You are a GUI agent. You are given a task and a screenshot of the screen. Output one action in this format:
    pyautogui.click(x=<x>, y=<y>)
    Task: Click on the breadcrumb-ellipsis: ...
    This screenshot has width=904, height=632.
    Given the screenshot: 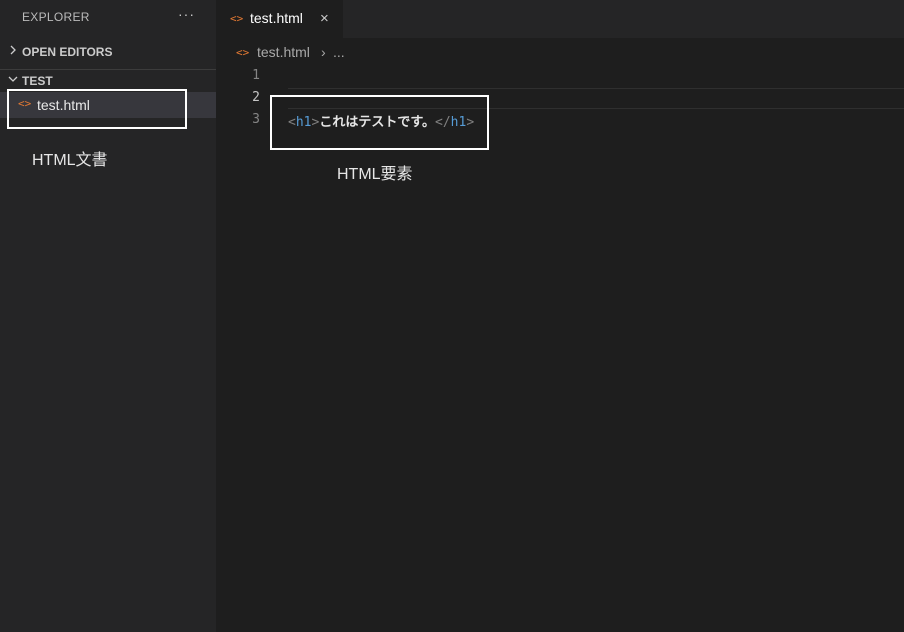 What is the action you would take?
    pyautogui.click(x=339, y=52)
    